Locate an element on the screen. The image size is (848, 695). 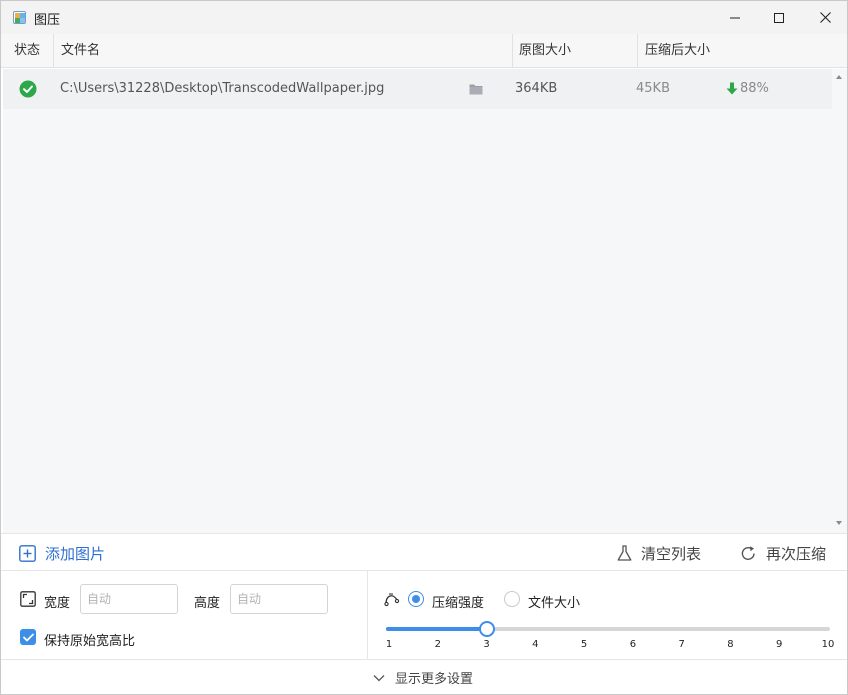
minimize-icon is located at coordinates (735, 17).